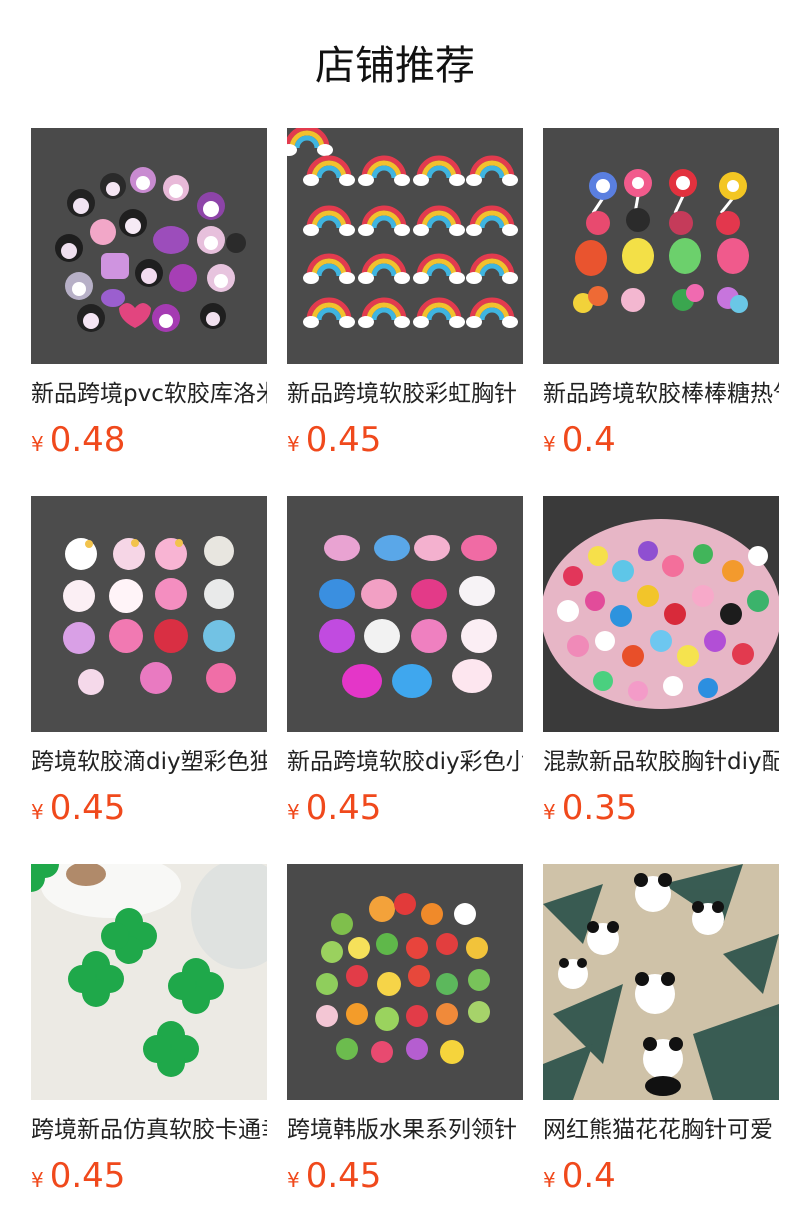 This screenshot has height=1232, width=790. Describe the element at coordinates (661, 394) in the screenshot. I see `product-title: 新品跨境软胶棒棒糖热气球胸针` at that location.